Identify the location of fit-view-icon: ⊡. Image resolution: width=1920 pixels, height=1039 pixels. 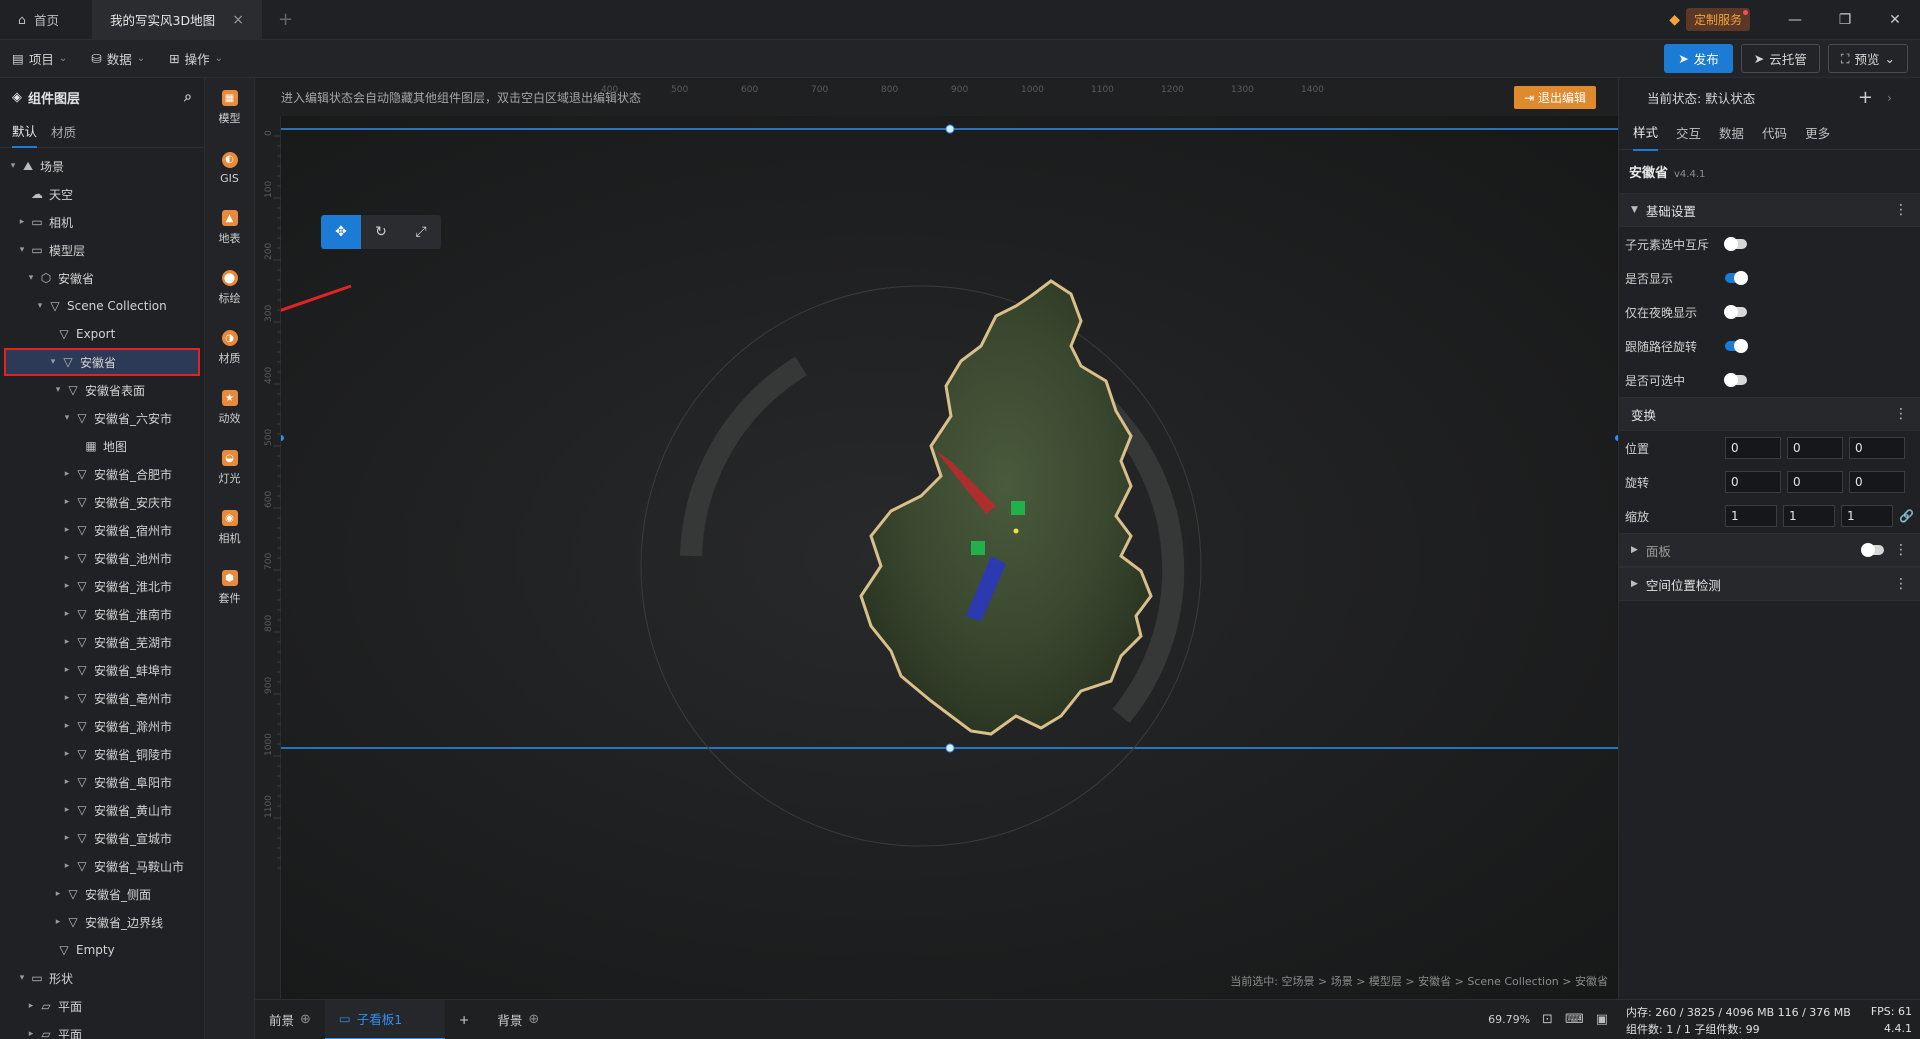
(1547, 1019).